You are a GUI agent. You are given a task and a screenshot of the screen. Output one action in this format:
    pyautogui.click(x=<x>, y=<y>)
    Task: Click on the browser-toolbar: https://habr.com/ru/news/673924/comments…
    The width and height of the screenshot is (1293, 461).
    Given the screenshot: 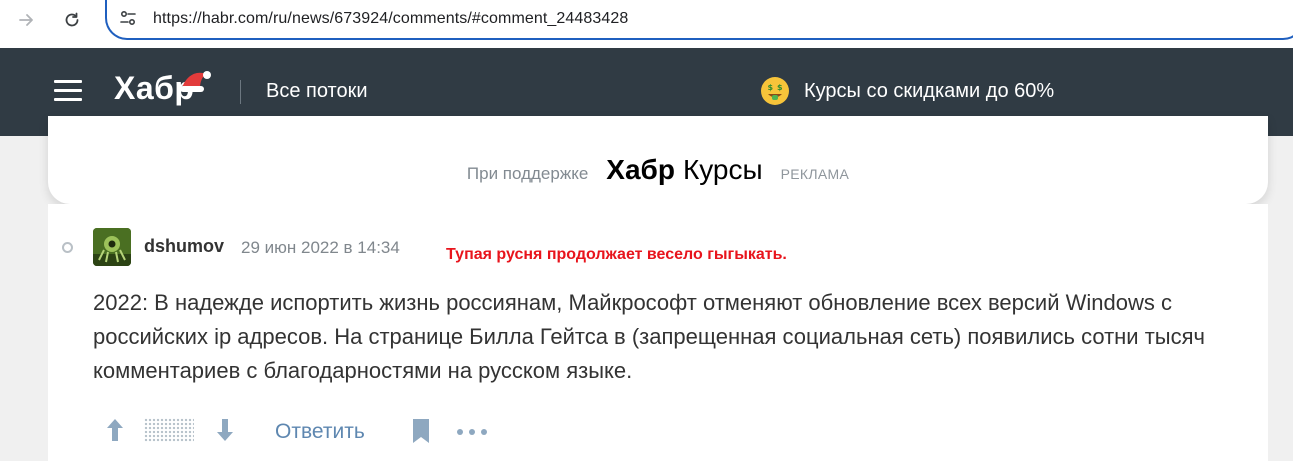 What is the action you would take?
    pyautogui.click(x=646, y=24)
    